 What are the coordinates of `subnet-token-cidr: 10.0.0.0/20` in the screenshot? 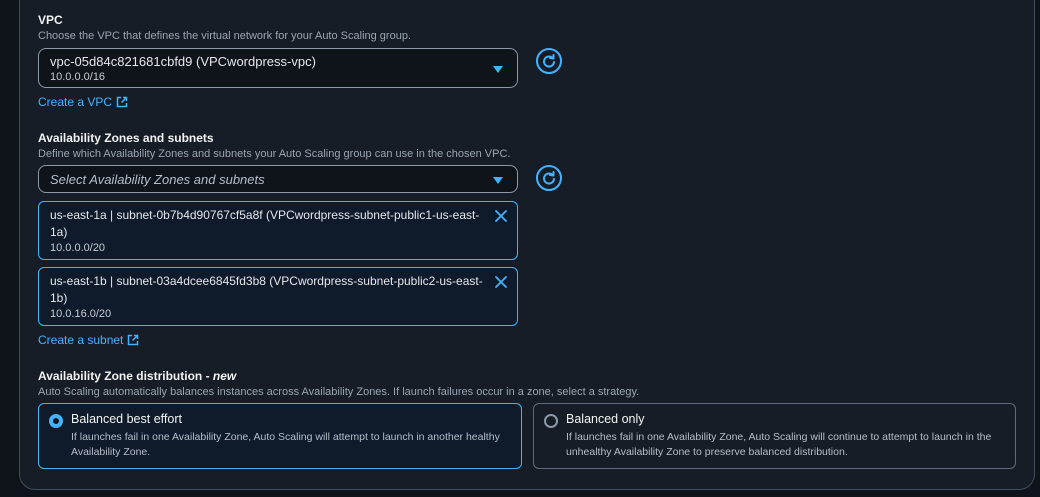 It's located at (78, 248).